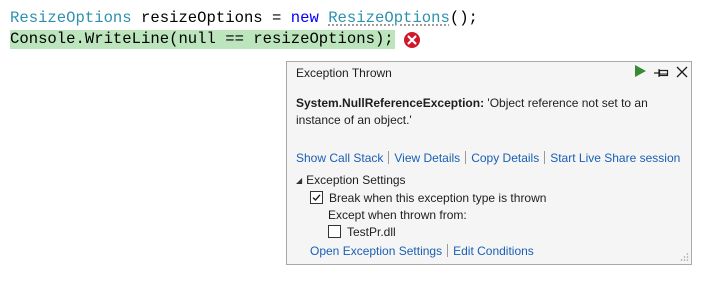 This screenshot has height=286, width=706. Describe the element at coordinates (615, 158) in the screenshot. I see `live-share-link: Start Live Share session` at that location.